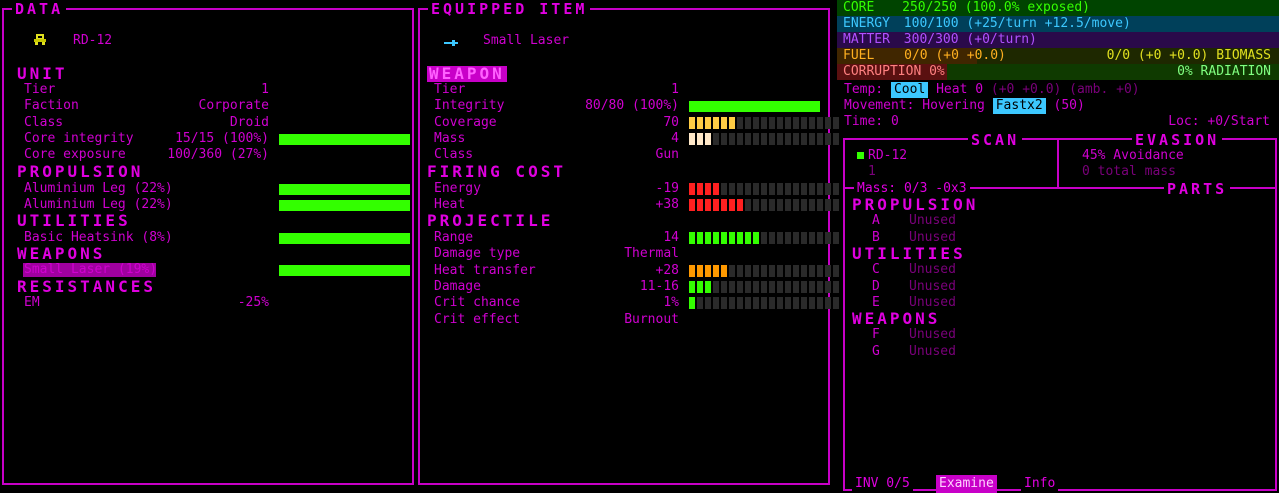 This screenshot has width=1279, height=493. Describe the element at coordinates (675, 138) in the screenshot. I see `weapon-stat-row-value: 4` at that location.